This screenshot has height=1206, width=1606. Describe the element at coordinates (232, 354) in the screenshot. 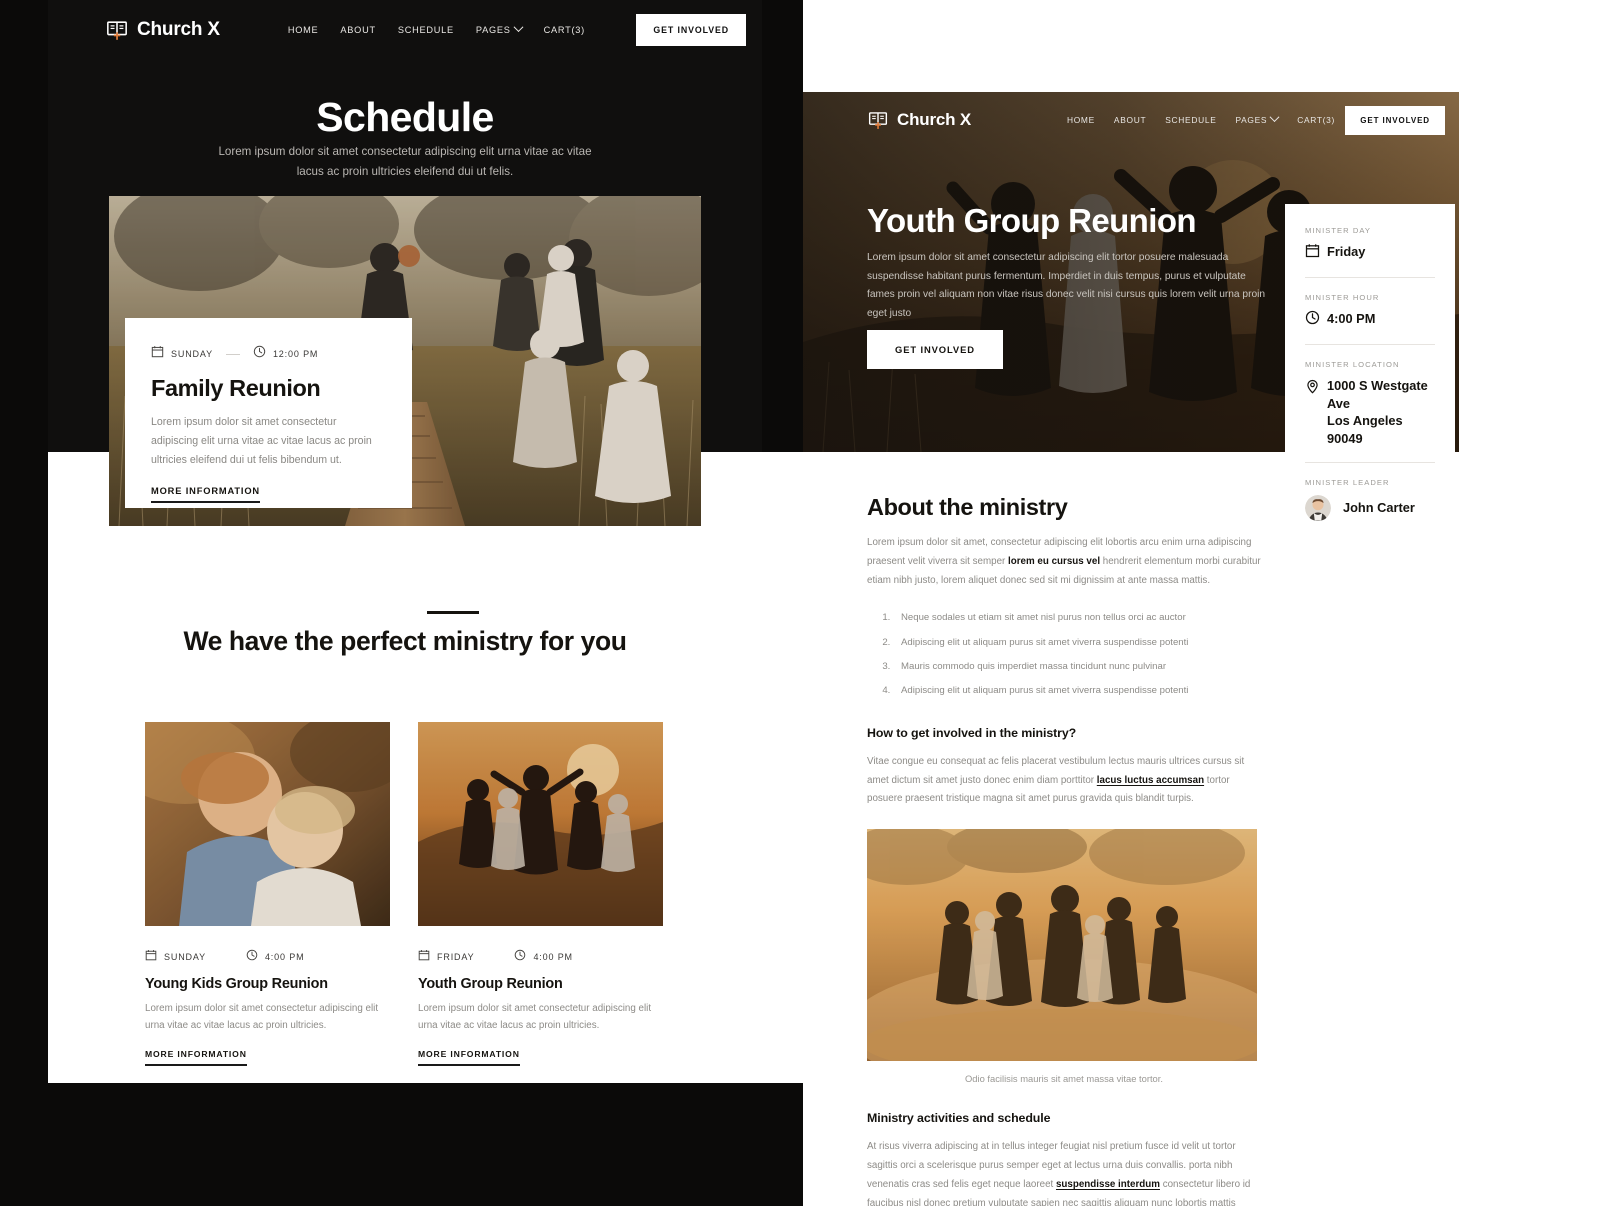

I see `meta-divider` at that location.